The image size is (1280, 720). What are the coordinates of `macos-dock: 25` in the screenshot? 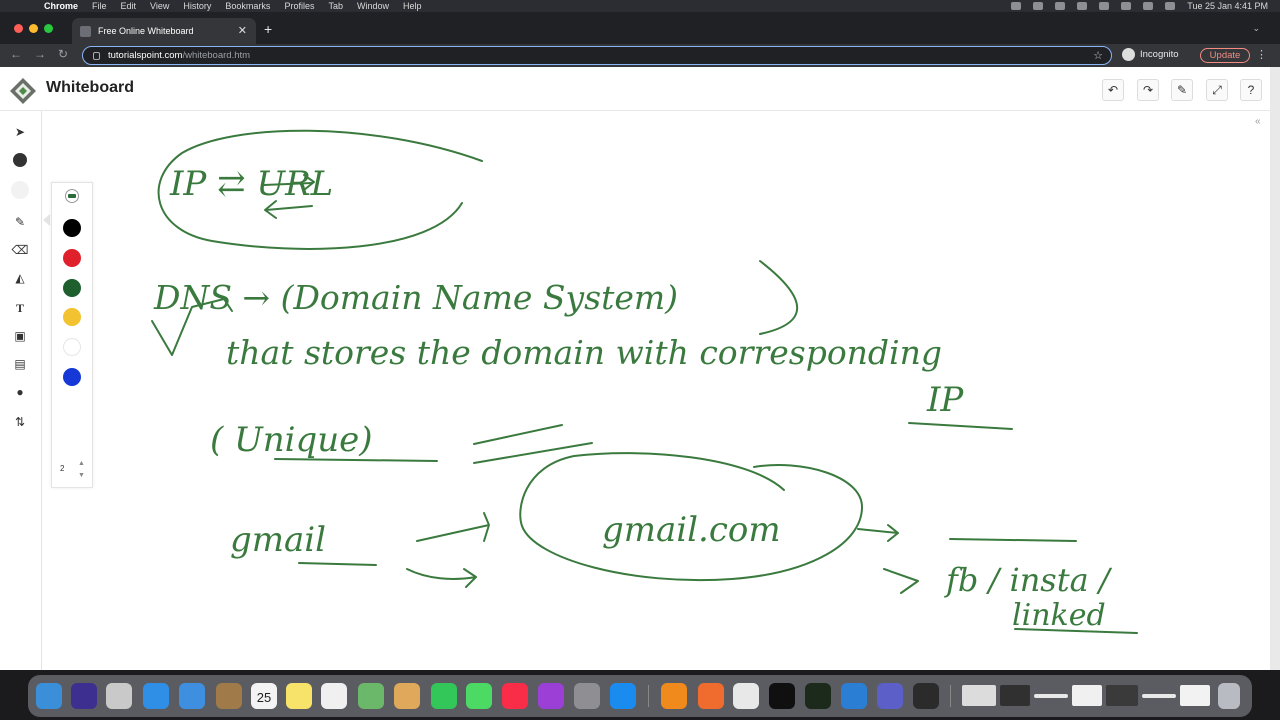 It's located at (640, 695).